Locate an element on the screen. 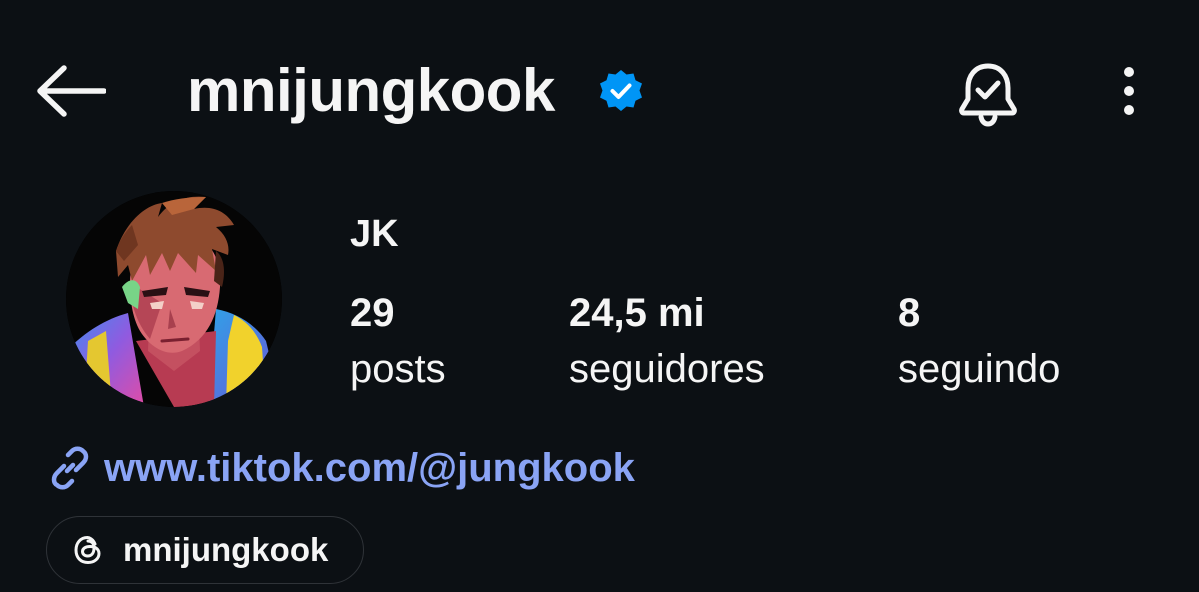 This screenshot has width=1199, height=592. threads-profile-button: mnijungkook is located at coordinates (205, 550).